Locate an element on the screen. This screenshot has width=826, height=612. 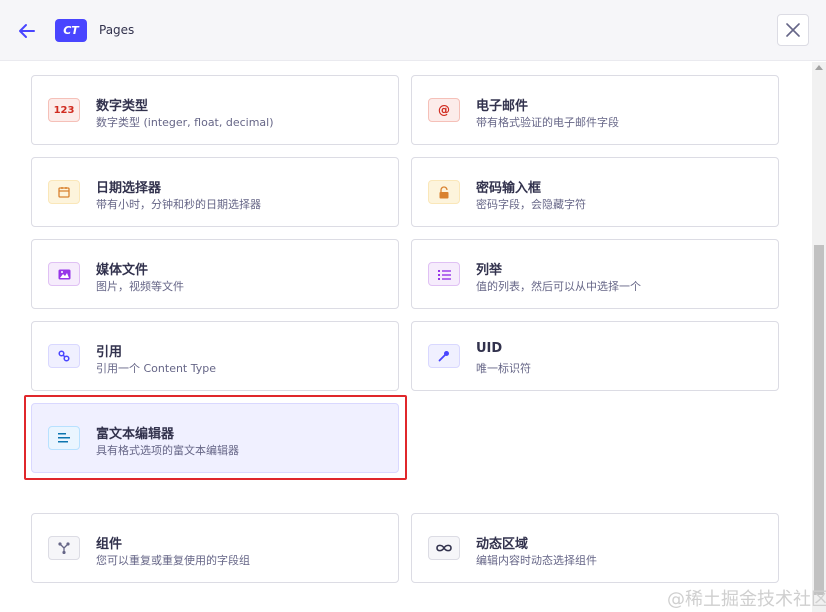
field-card-enumeration: 列举 值的列表，然后可以从中选择一个 is located at coordinates (595, 274).